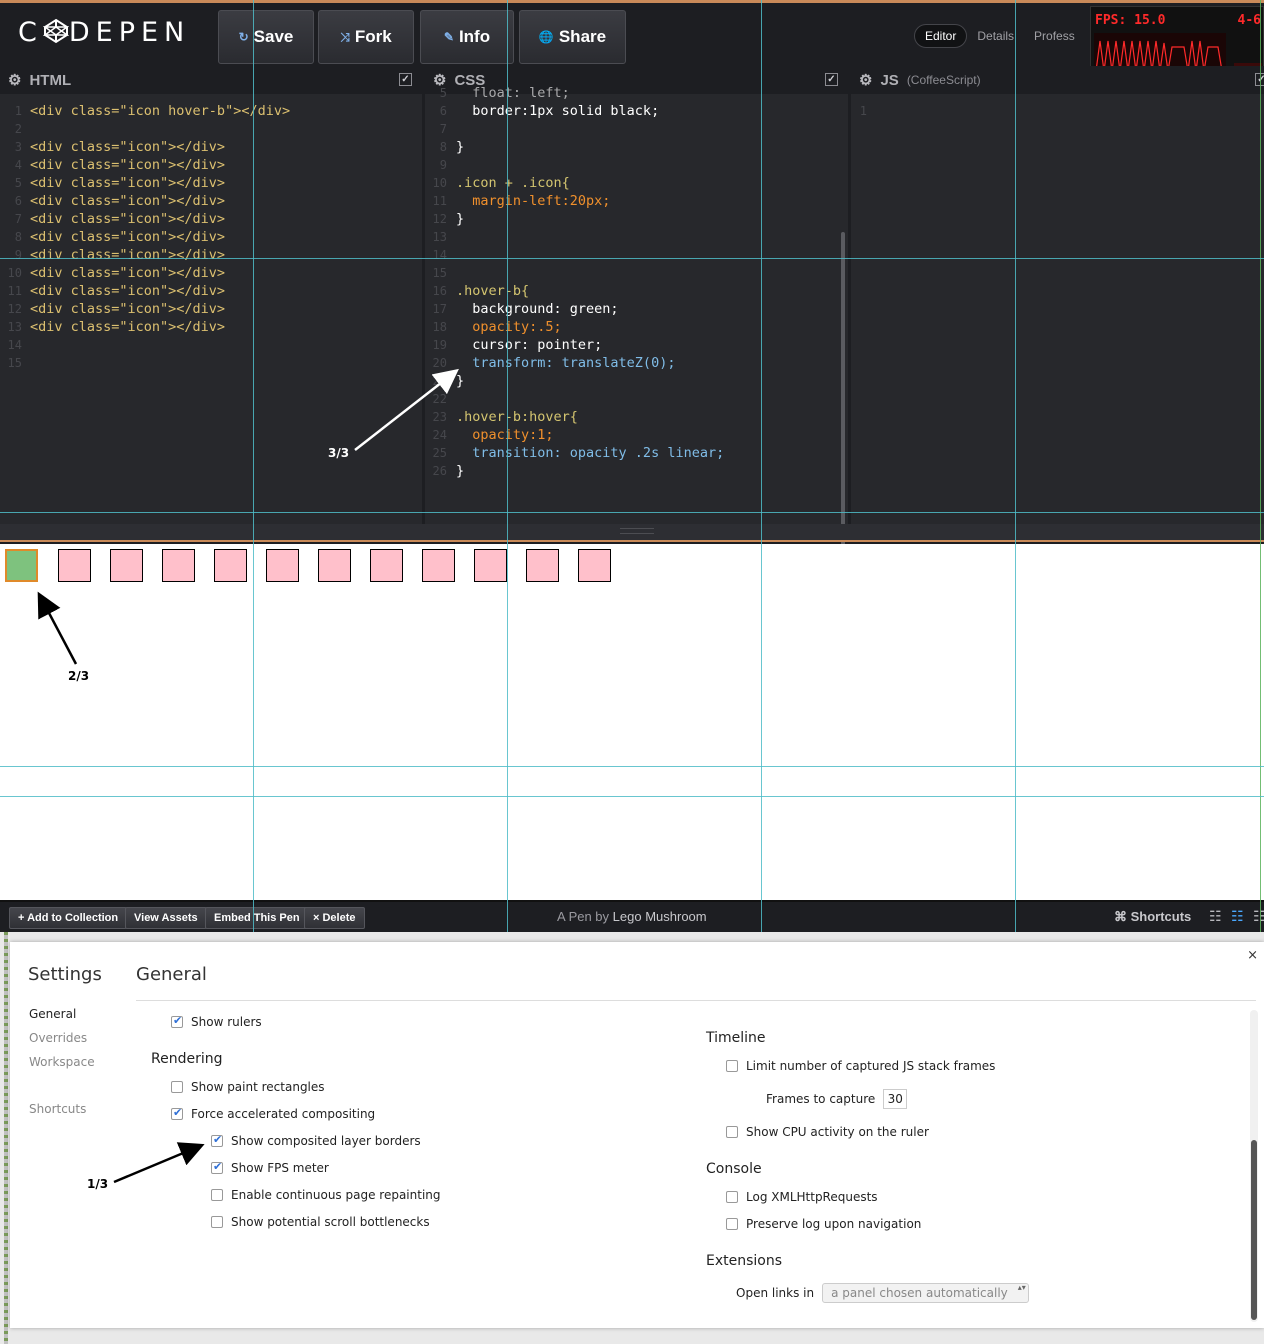 This screenshot has width=1264, height=1344. I want to click on js-pane-title: JS, so click(889, 80).